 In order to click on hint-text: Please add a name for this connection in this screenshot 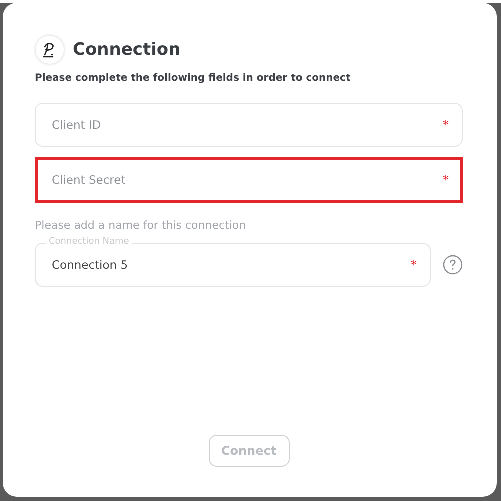, I will do `click(141, 225)`.